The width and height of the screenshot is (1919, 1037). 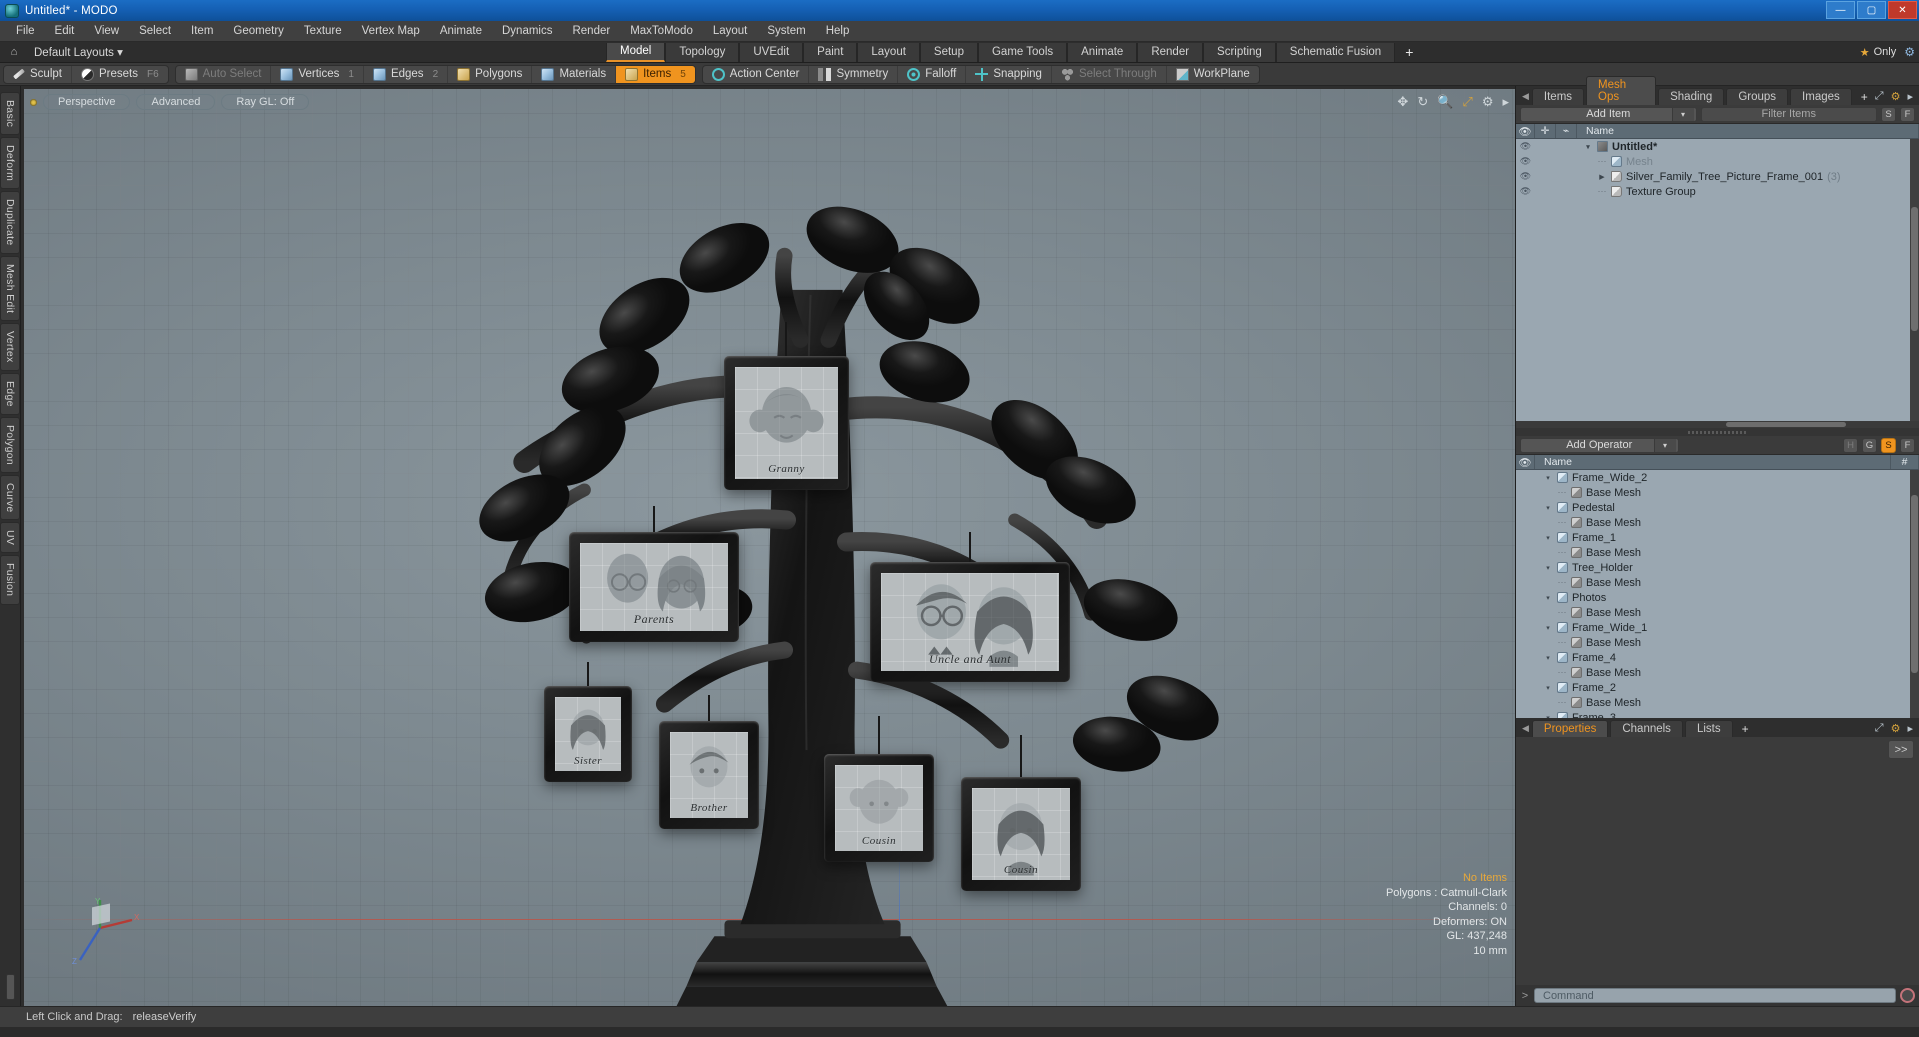 I want to click on tab-shading: Shading, so click(x=1691, y=96).